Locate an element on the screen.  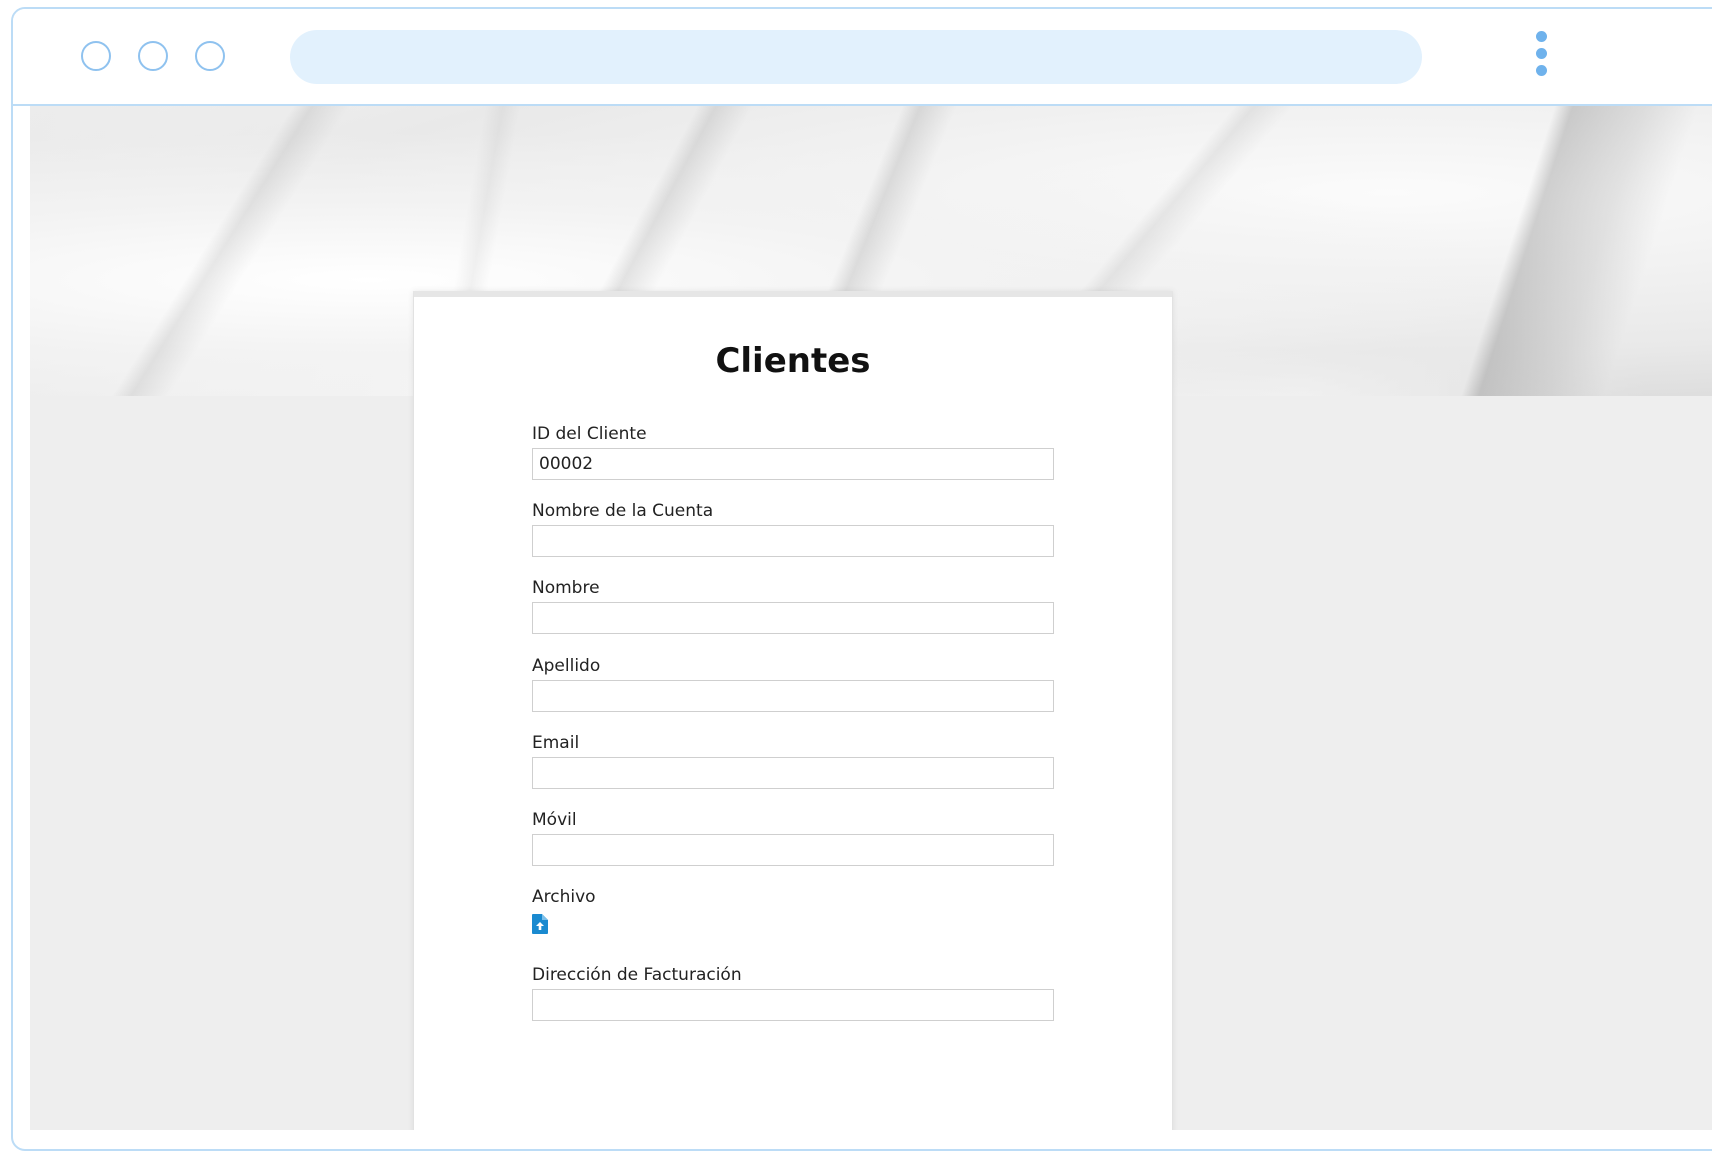
first-name-input is located at coordinates (793, 618).